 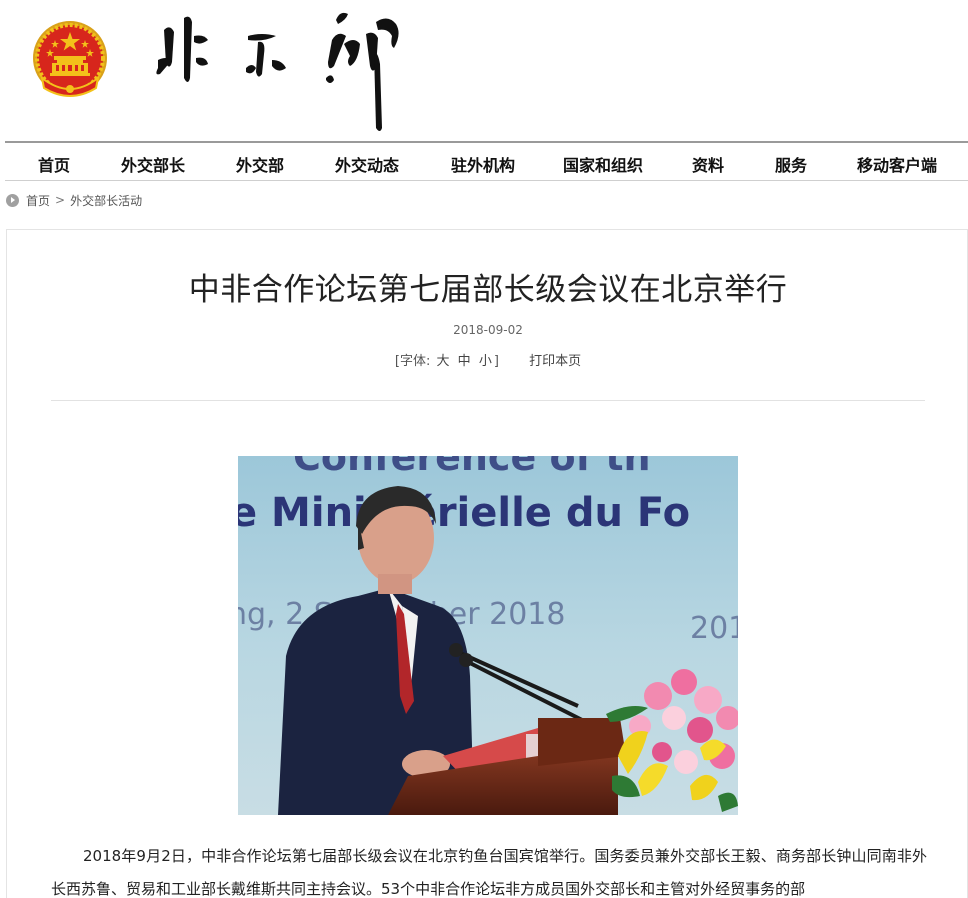 I want to click on arrow-right-circle-icon, so click(x=12, y=200).